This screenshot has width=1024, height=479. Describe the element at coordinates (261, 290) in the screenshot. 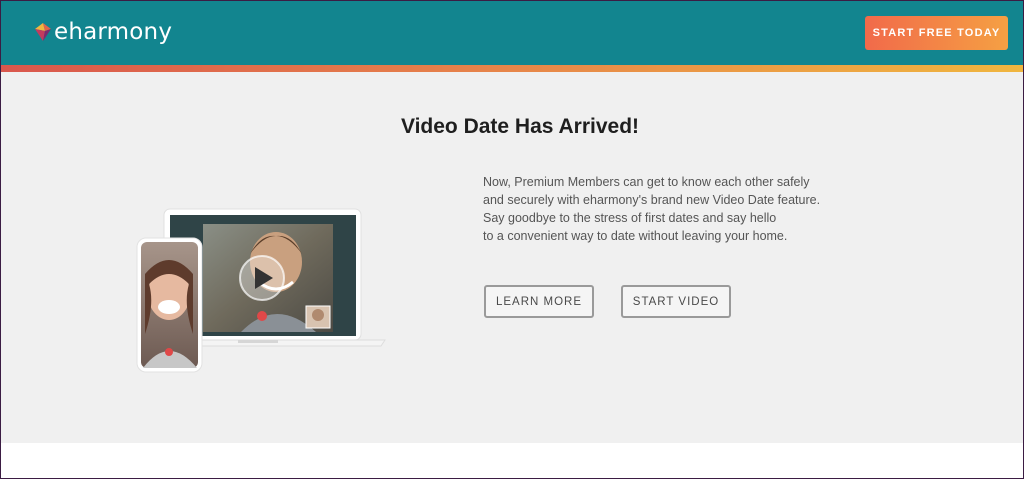

I see `video-date-illustration` at that location.